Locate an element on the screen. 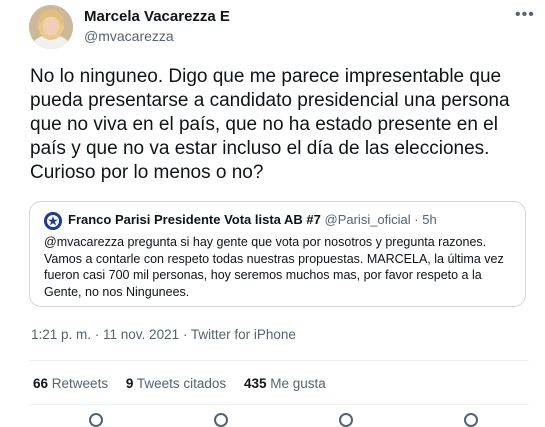  retweet-icon is located at coordinates (221, 420).